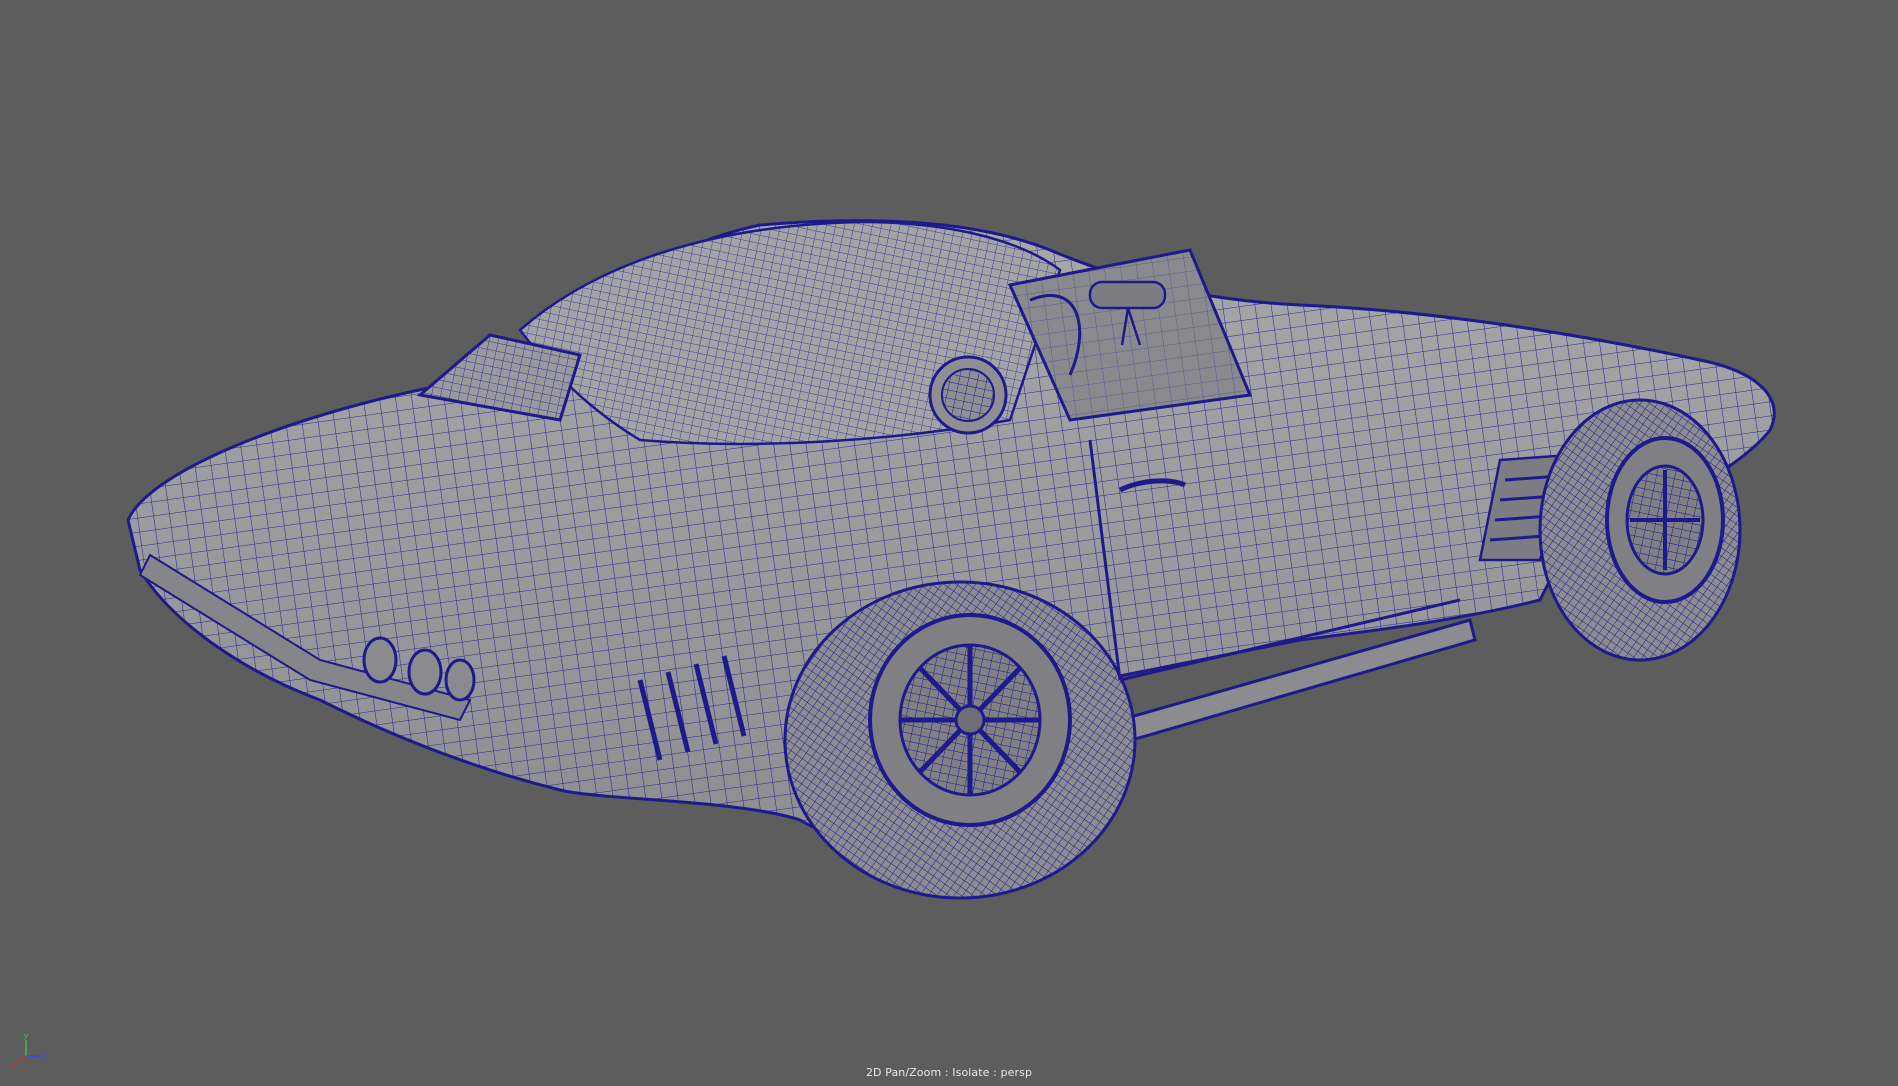 This screenshot has height=1086, width=1898. What do you see at coordinates (960, 740) in the screenshot?
I see `front-wheel` at bounding box center [960, 740].